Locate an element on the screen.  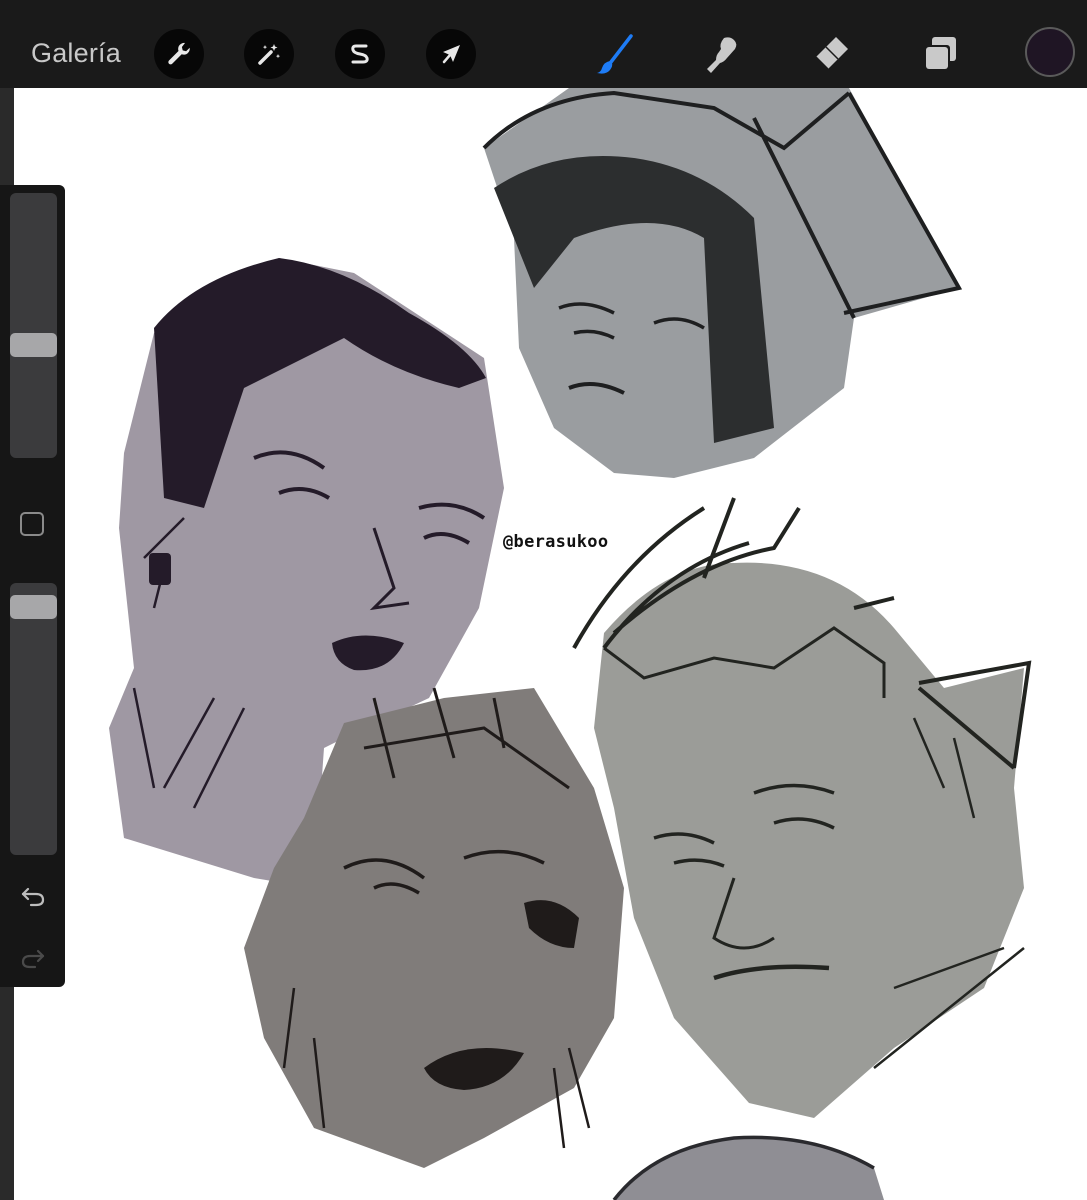
opacity-handle is located at coordinates (33, 607).